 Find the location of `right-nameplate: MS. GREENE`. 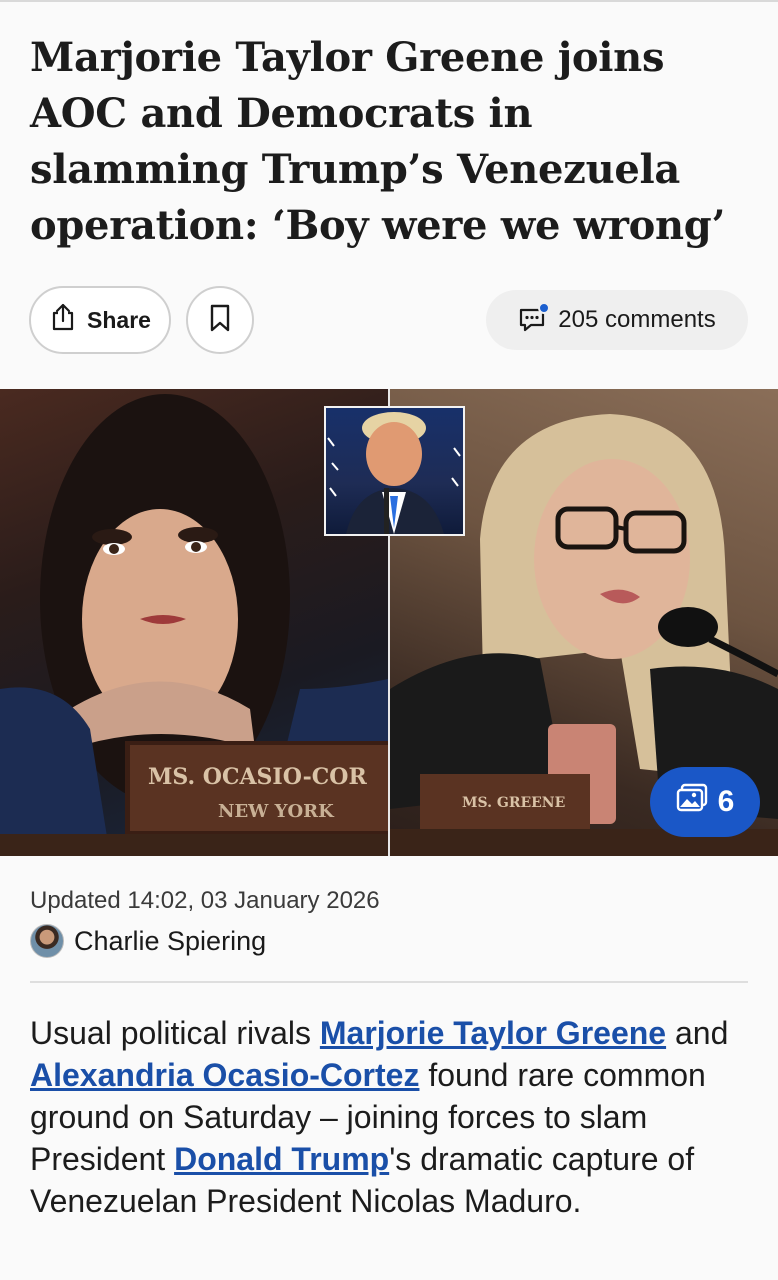

right-nameplate: MS. GREENE is located at coordinates (513, 803).